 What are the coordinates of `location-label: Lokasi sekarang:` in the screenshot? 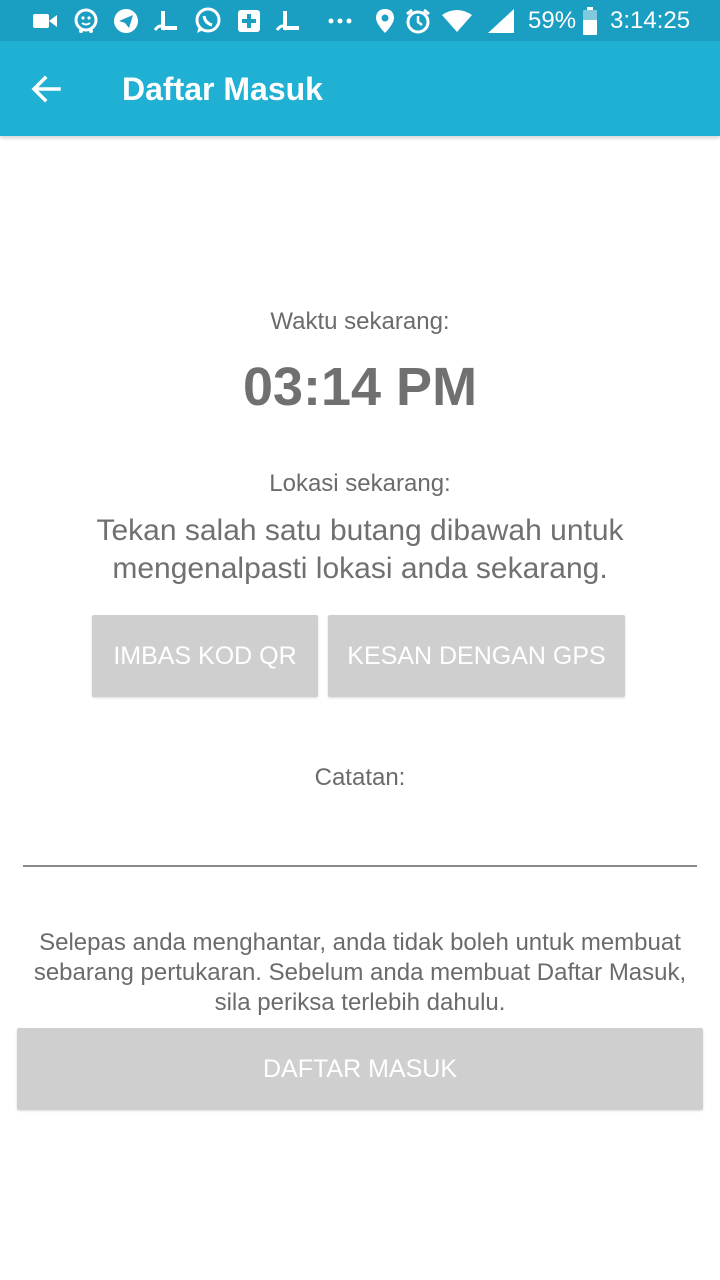 It's located at (360, 483).